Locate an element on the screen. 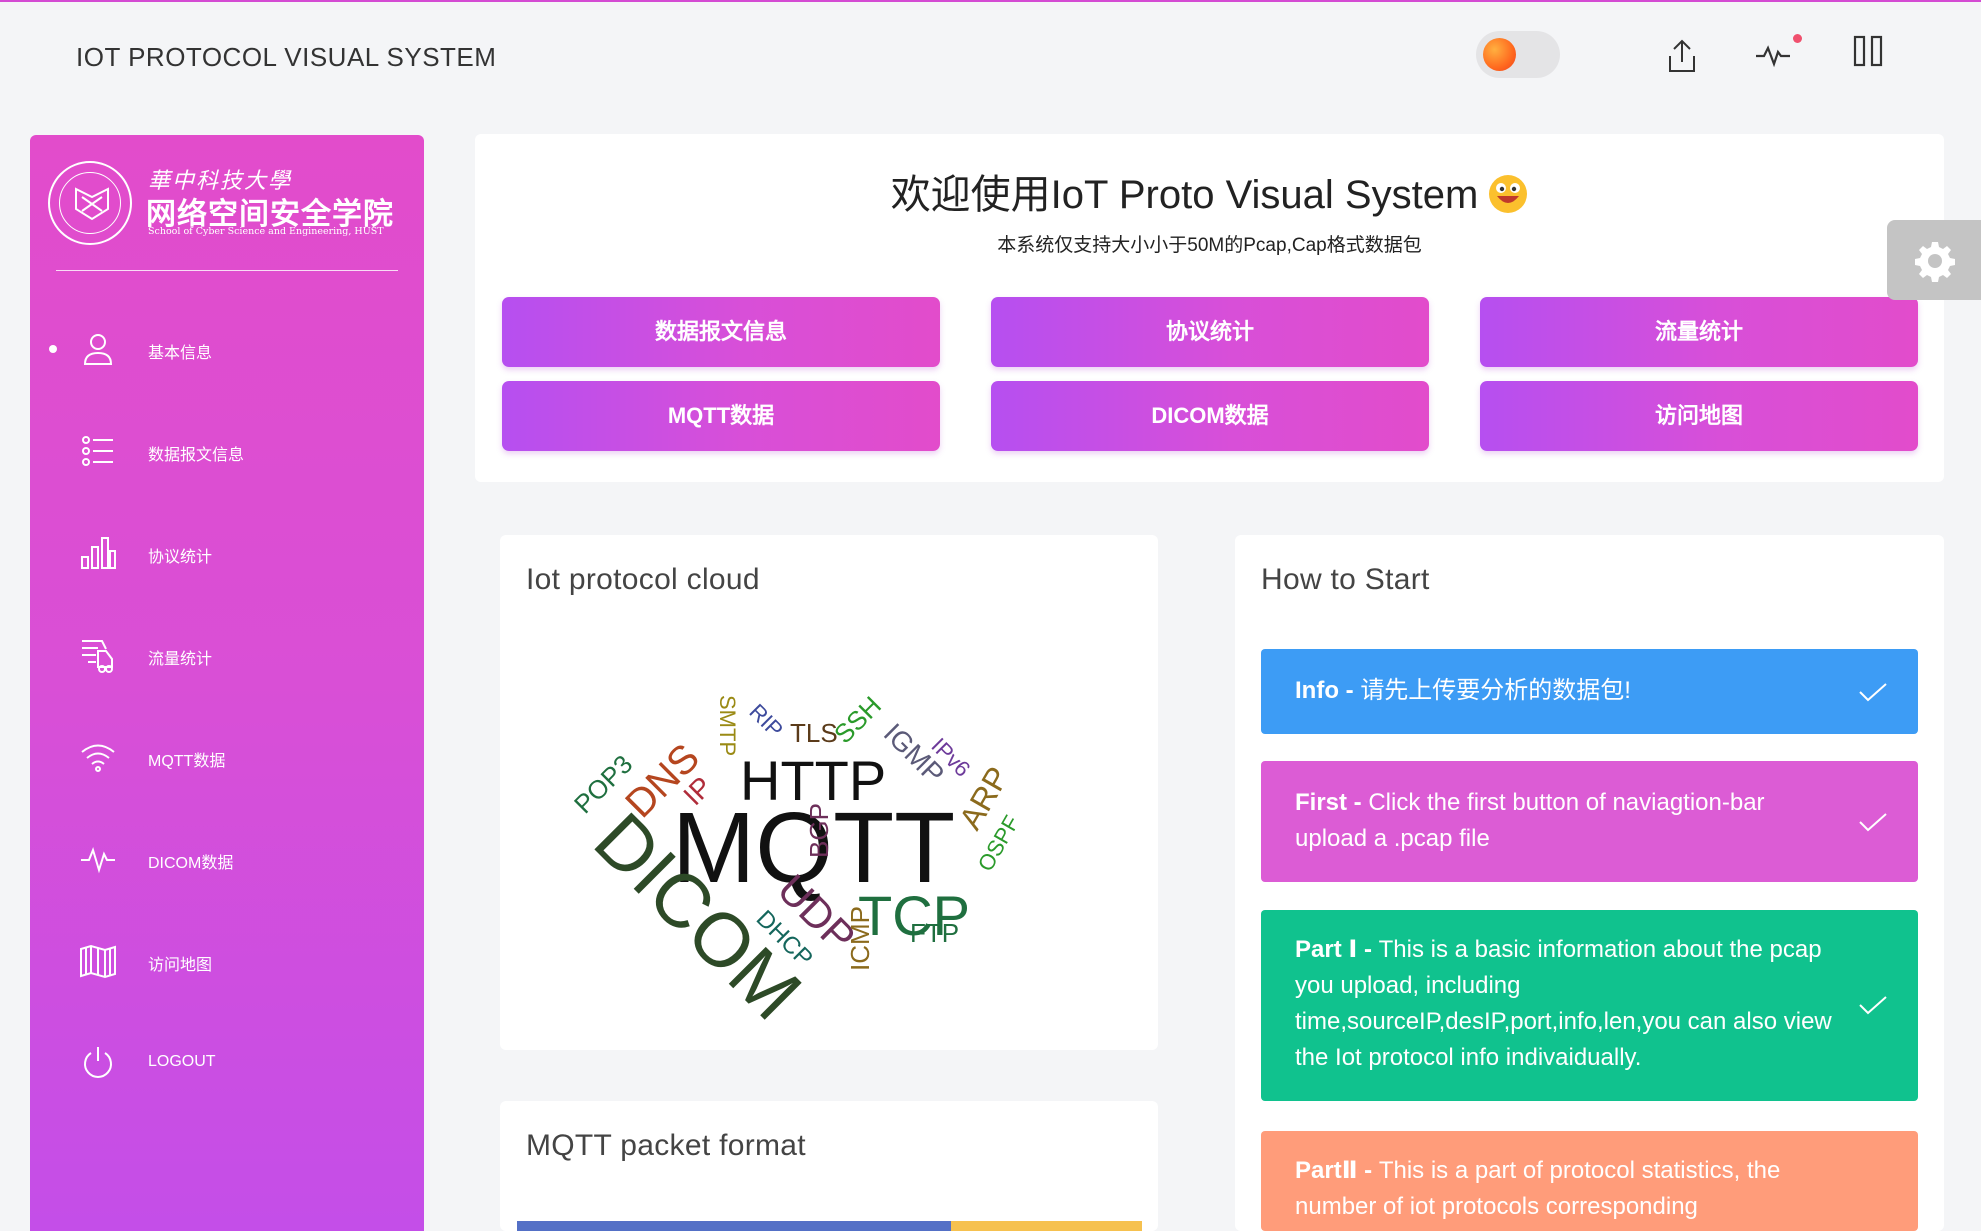 Image resolution: width=1981 pixels, height=1231 pixels. step-info: Info - 请先上传要分析的数据包! is located at coordinates (1589, 691).